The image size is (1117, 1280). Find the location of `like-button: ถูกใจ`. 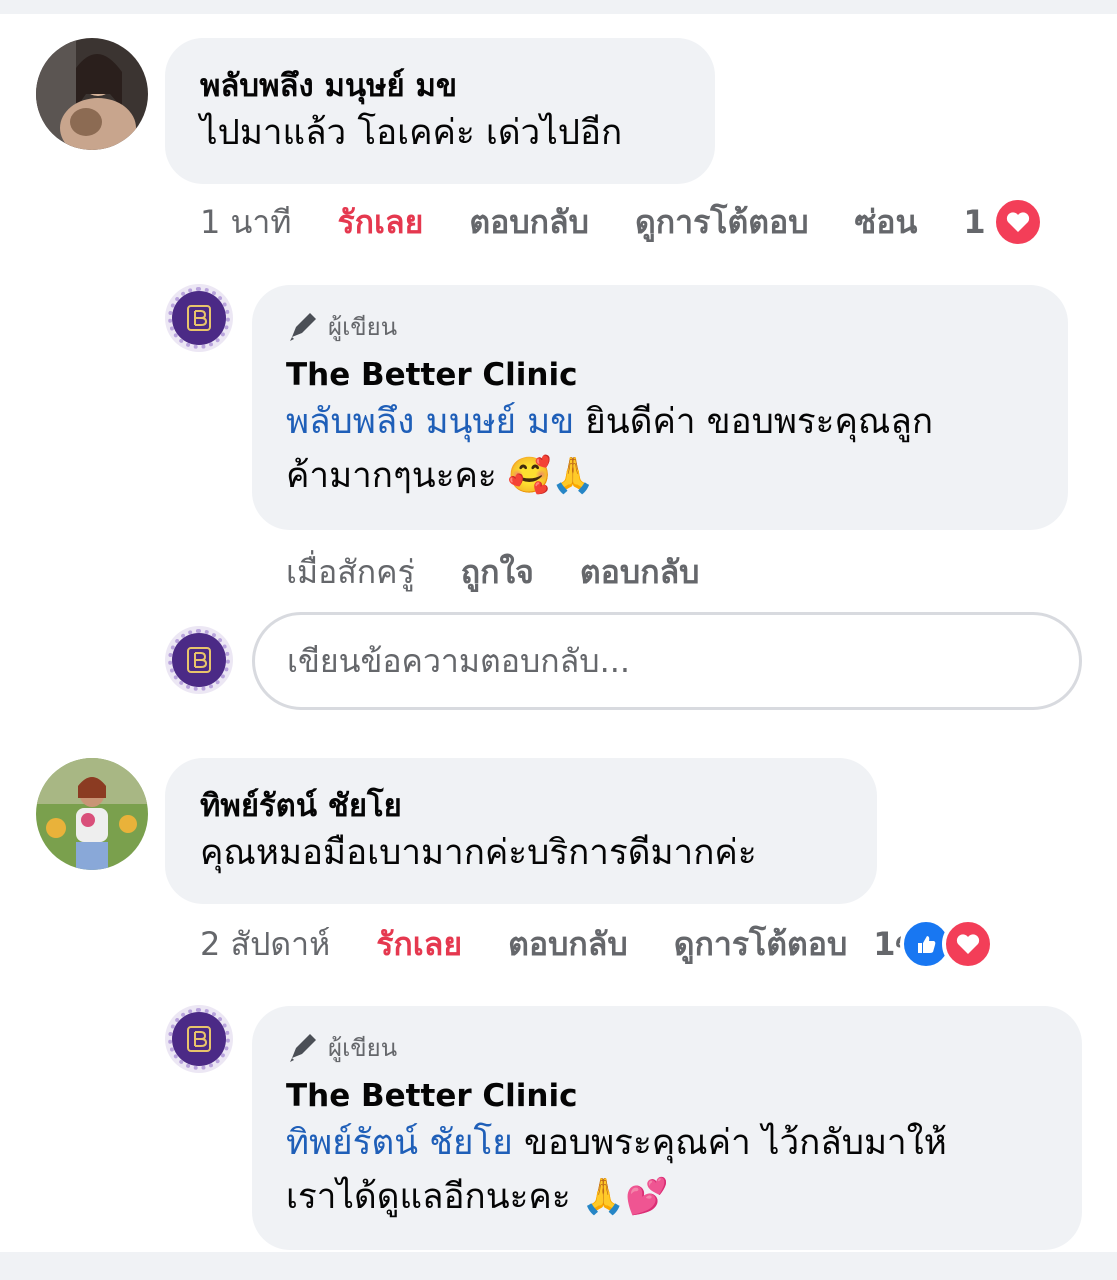

like-button: ถูกใจ is located at coordinates (497, 572).